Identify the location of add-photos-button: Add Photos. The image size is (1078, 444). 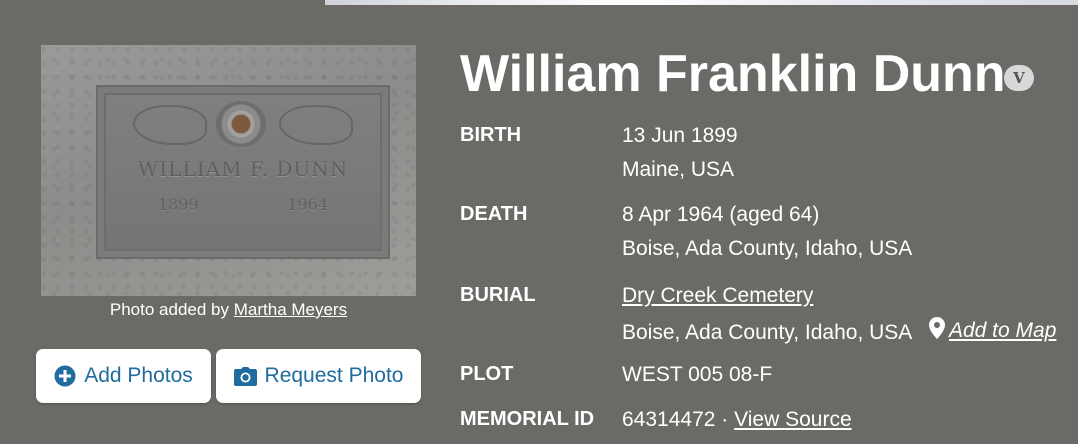
(123, 376).